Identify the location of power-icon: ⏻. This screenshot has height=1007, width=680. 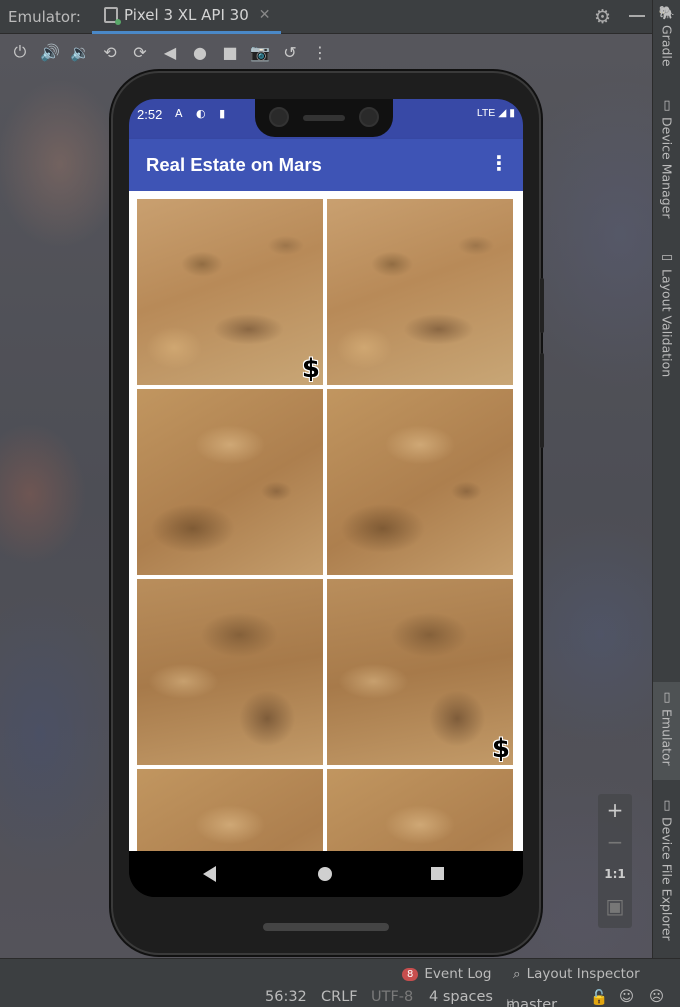
(20, 52).